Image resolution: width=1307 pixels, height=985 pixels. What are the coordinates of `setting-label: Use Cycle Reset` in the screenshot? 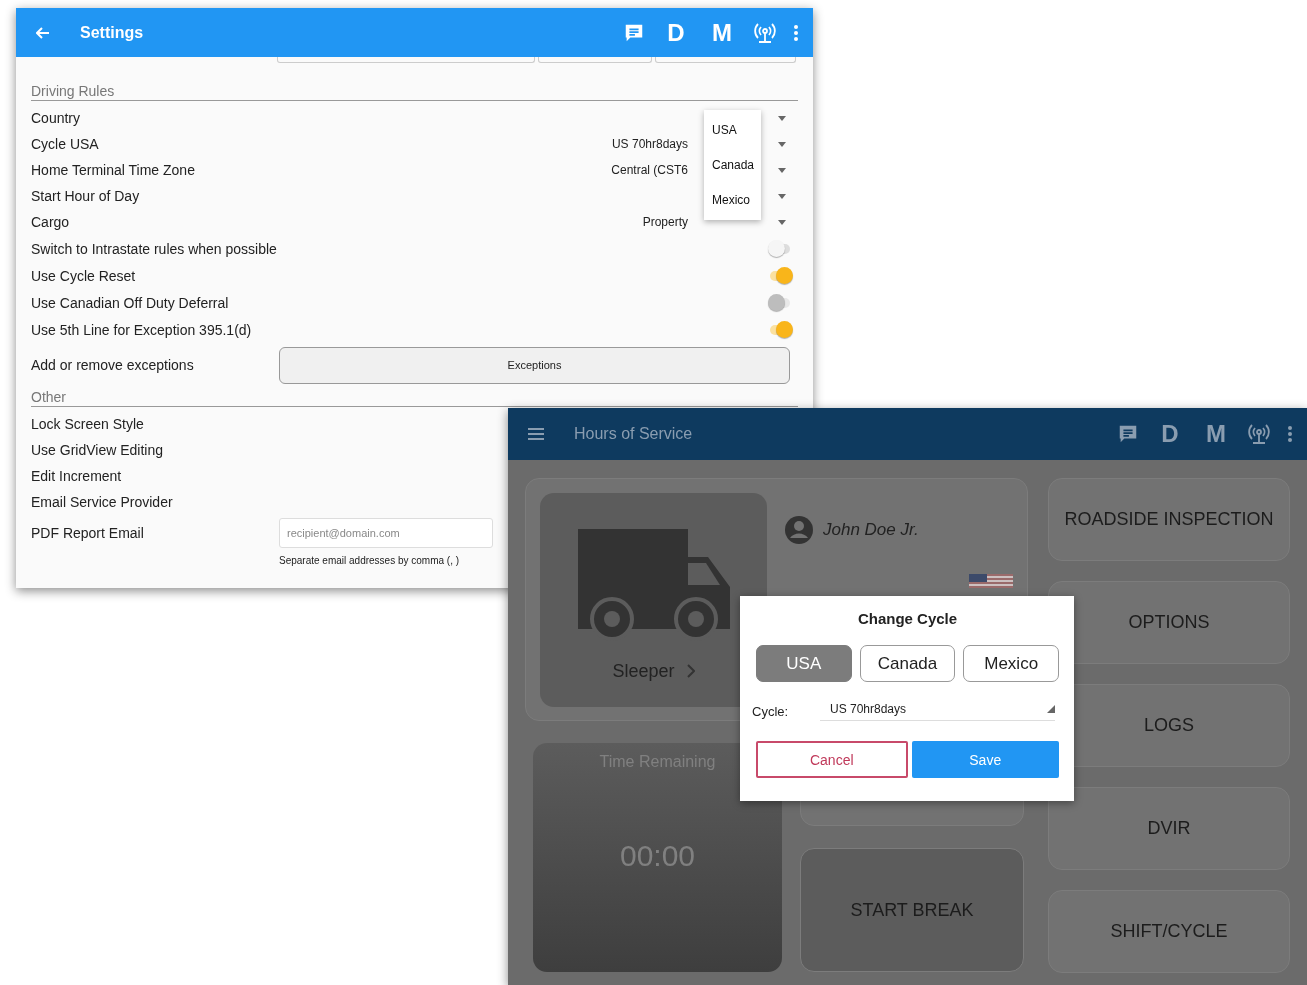 It's located at (84, 275).